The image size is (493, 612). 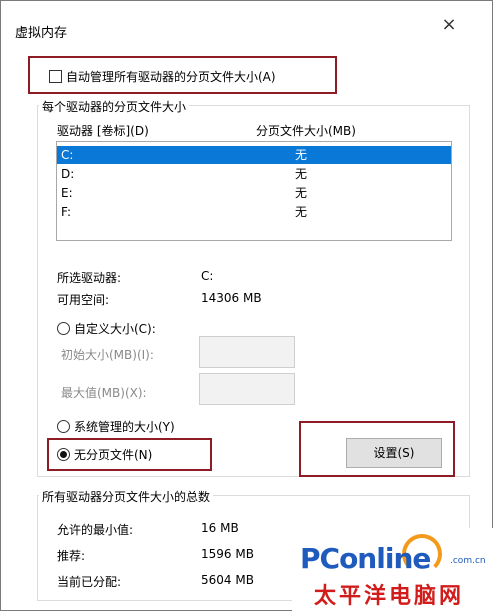 I want to click on set-button: 设置(S), so click(x=394, y=453).